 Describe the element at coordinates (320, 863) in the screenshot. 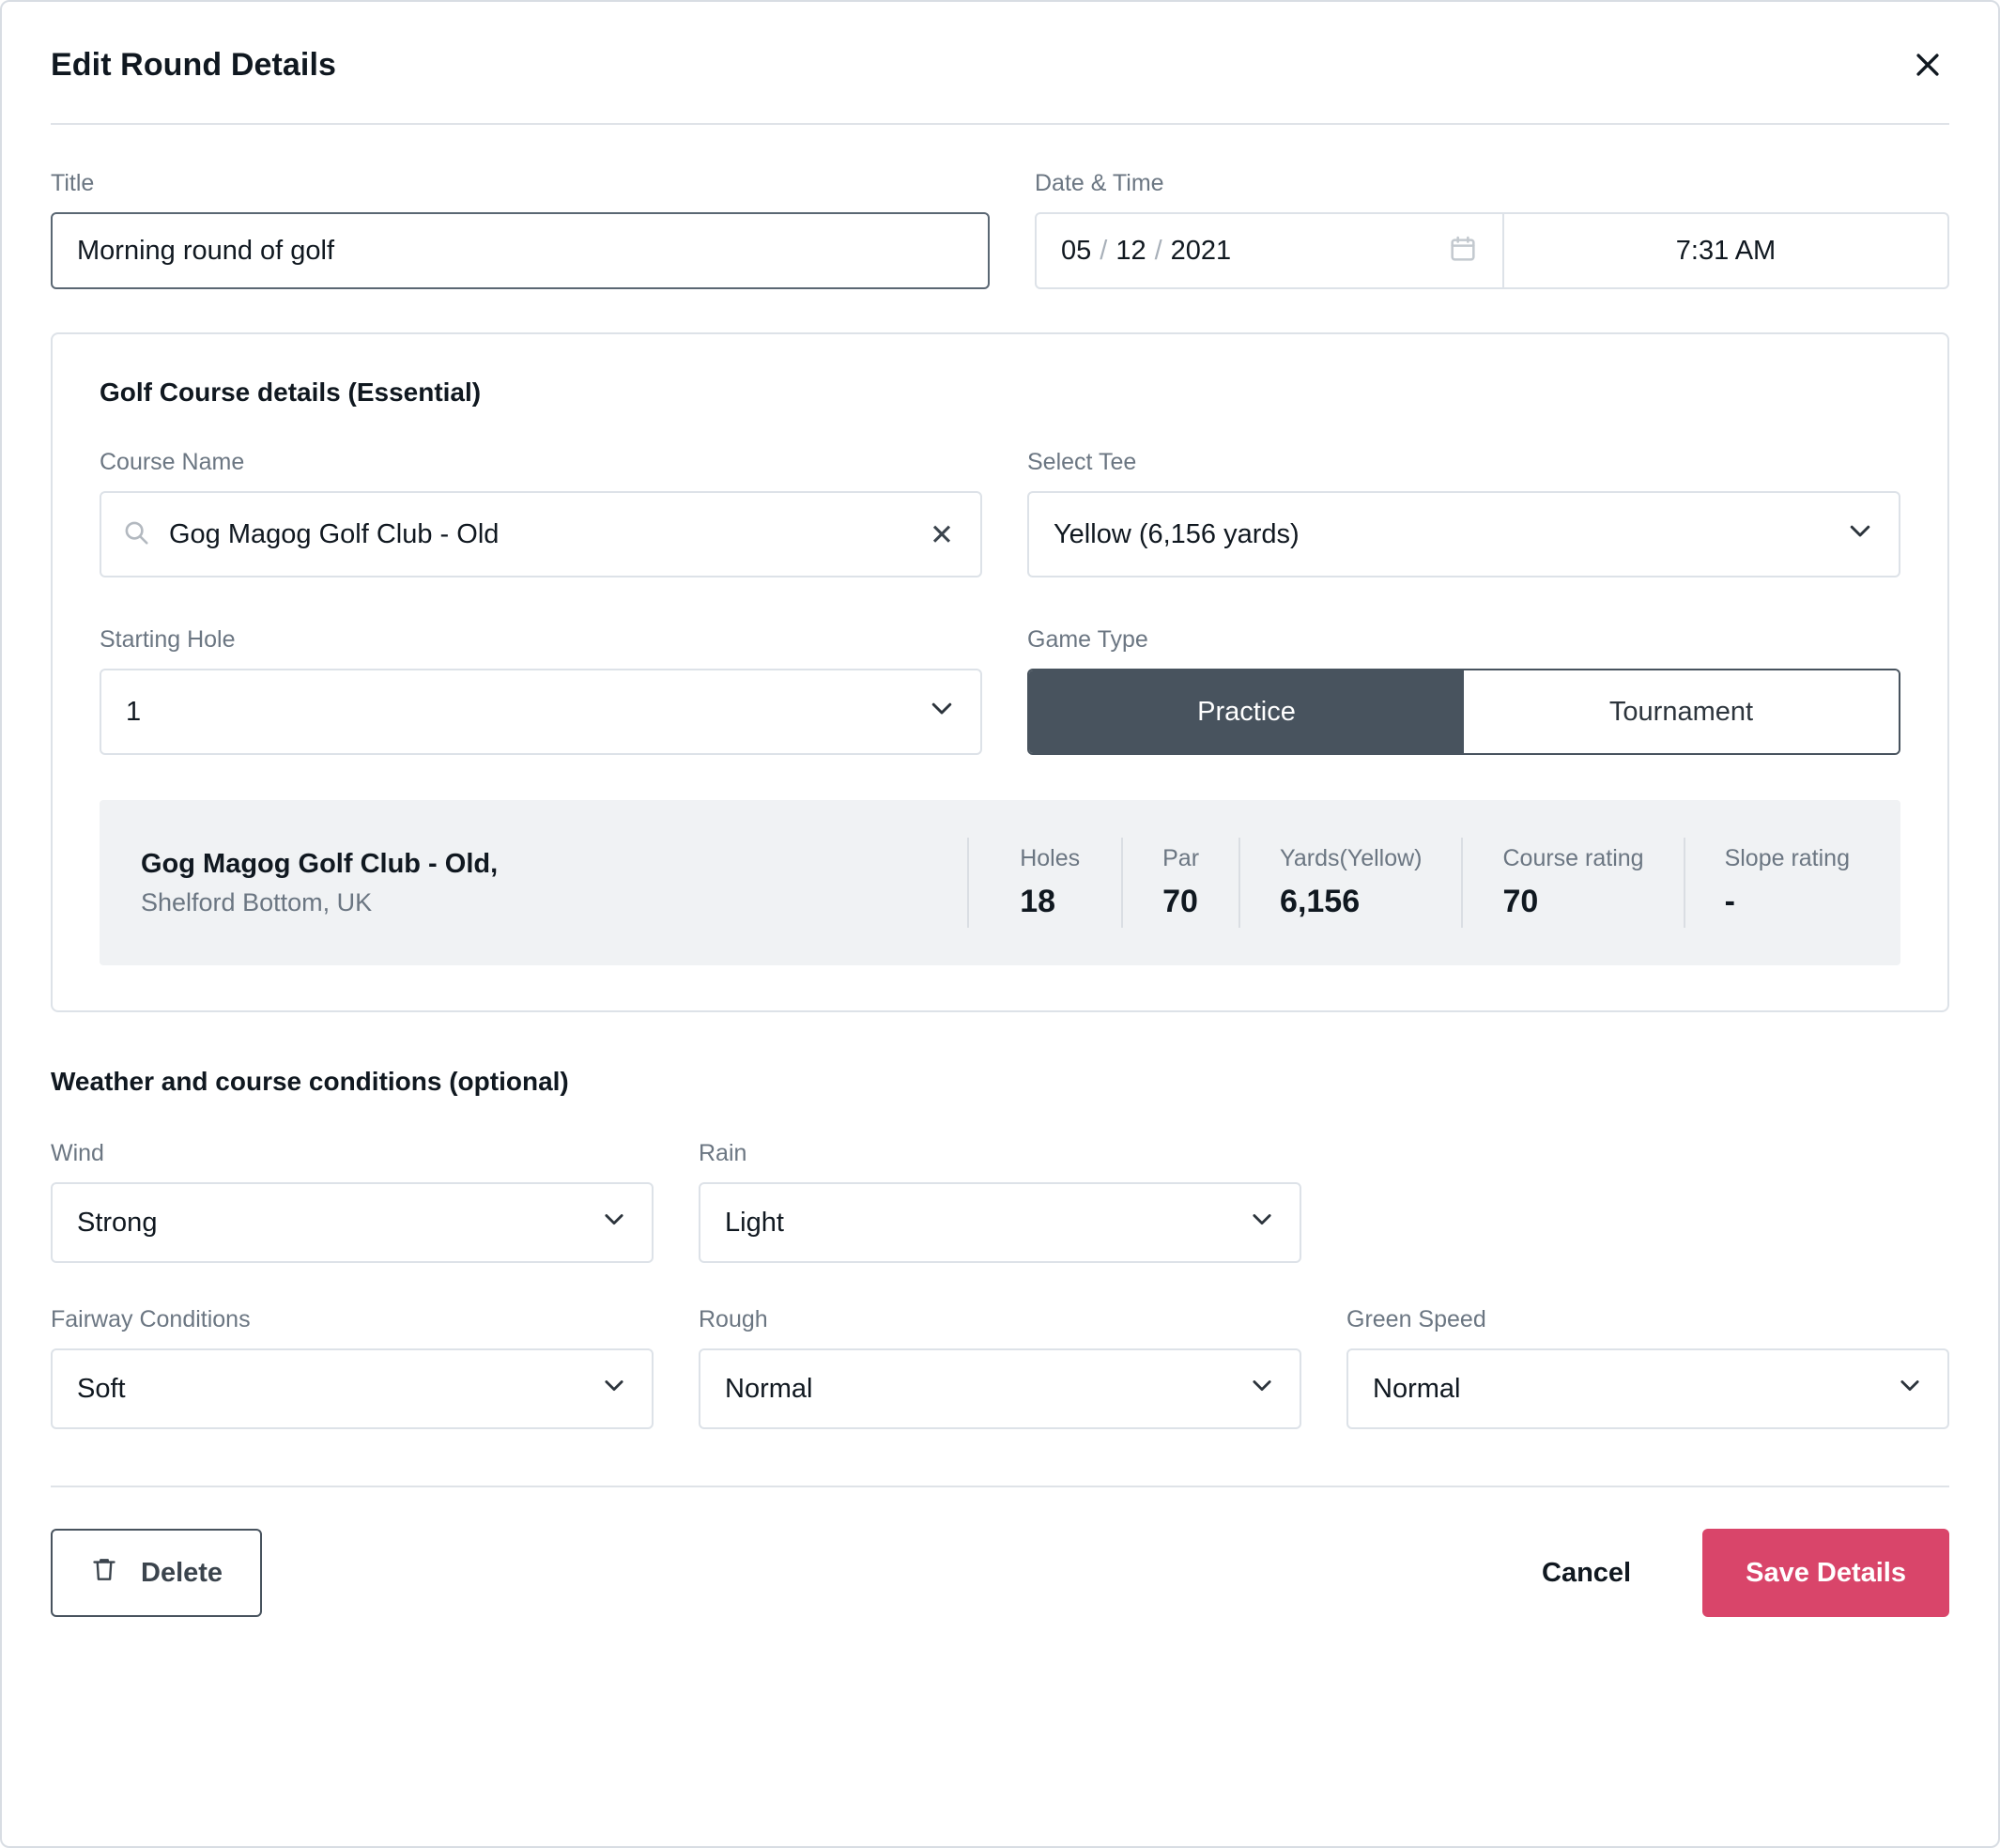

I see `course-summary-name: Gog Magog Golf Club - Old,` at that location.